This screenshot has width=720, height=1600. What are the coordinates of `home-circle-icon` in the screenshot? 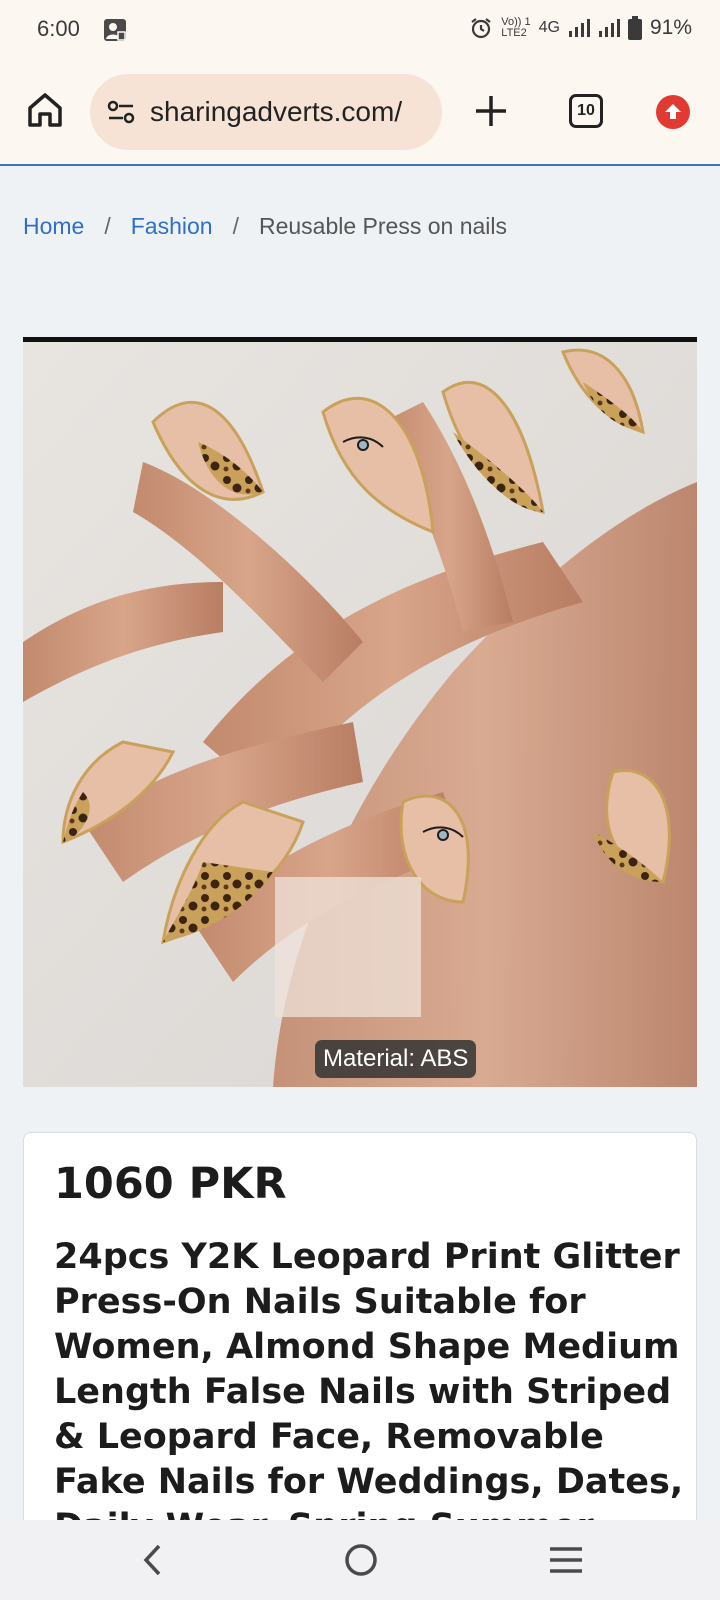 It's located at (361, 1560).